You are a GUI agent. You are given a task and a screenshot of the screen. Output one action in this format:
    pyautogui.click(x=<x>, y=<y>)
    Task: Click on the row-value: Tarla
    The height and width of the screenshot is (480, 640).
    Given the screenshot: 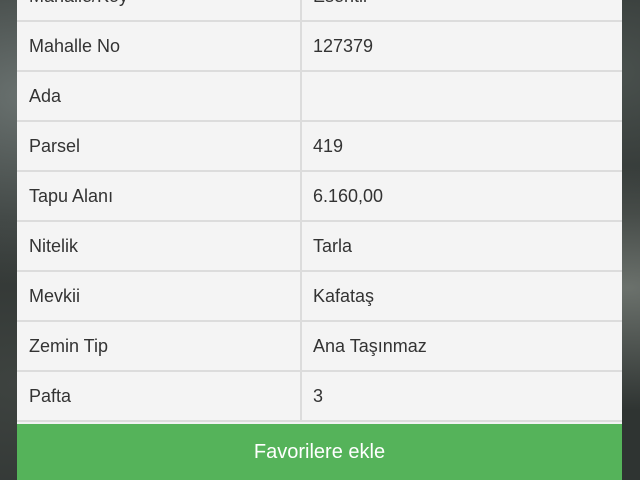 What is the action you would take?
    pyautogui.click(x=333, y=245)
    